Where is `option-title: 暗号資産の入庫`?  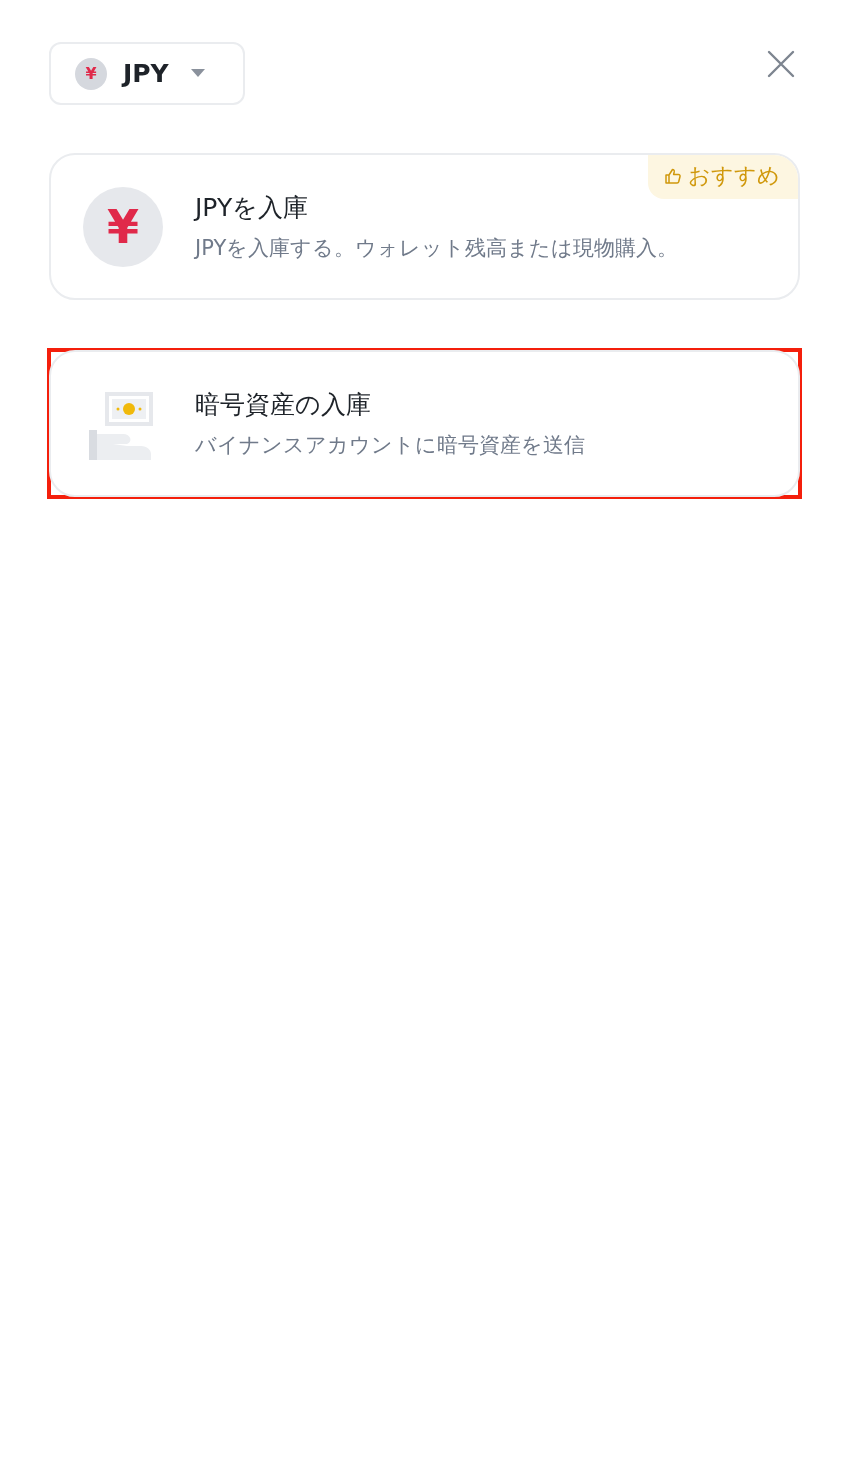
option-title: 暗号資産の入庫 is located at coordinates (283, 405).